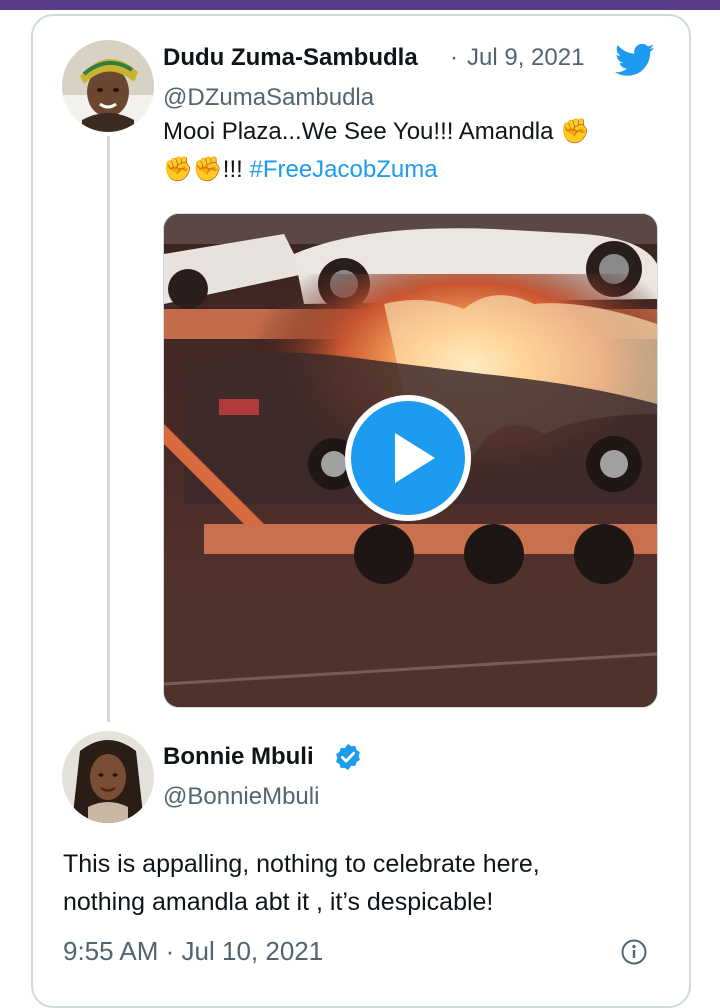  What do you see at coordinates (252, 951) in the screenshot?
I see `reply-date: Jul 10, 2021` at bounding box center [252, 951].